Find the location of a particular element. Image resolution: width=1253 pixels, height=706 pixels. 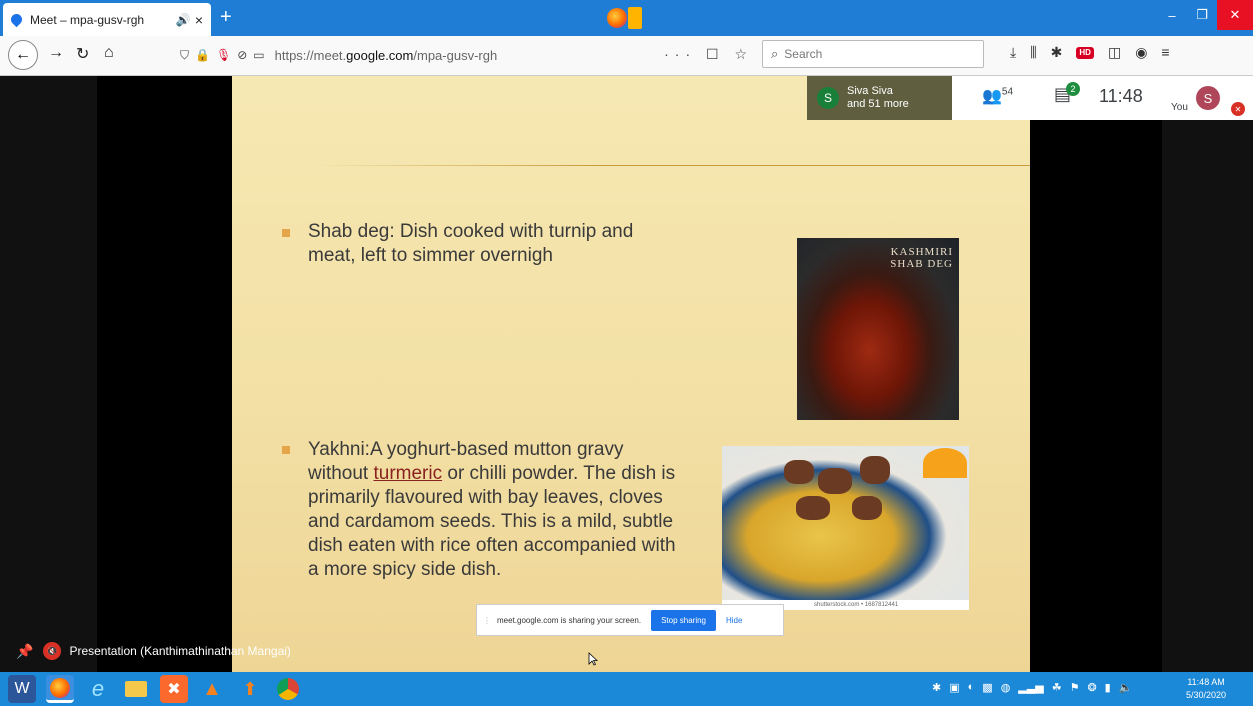

library-icon: ⫼ is located at coordinates (1033, 52).